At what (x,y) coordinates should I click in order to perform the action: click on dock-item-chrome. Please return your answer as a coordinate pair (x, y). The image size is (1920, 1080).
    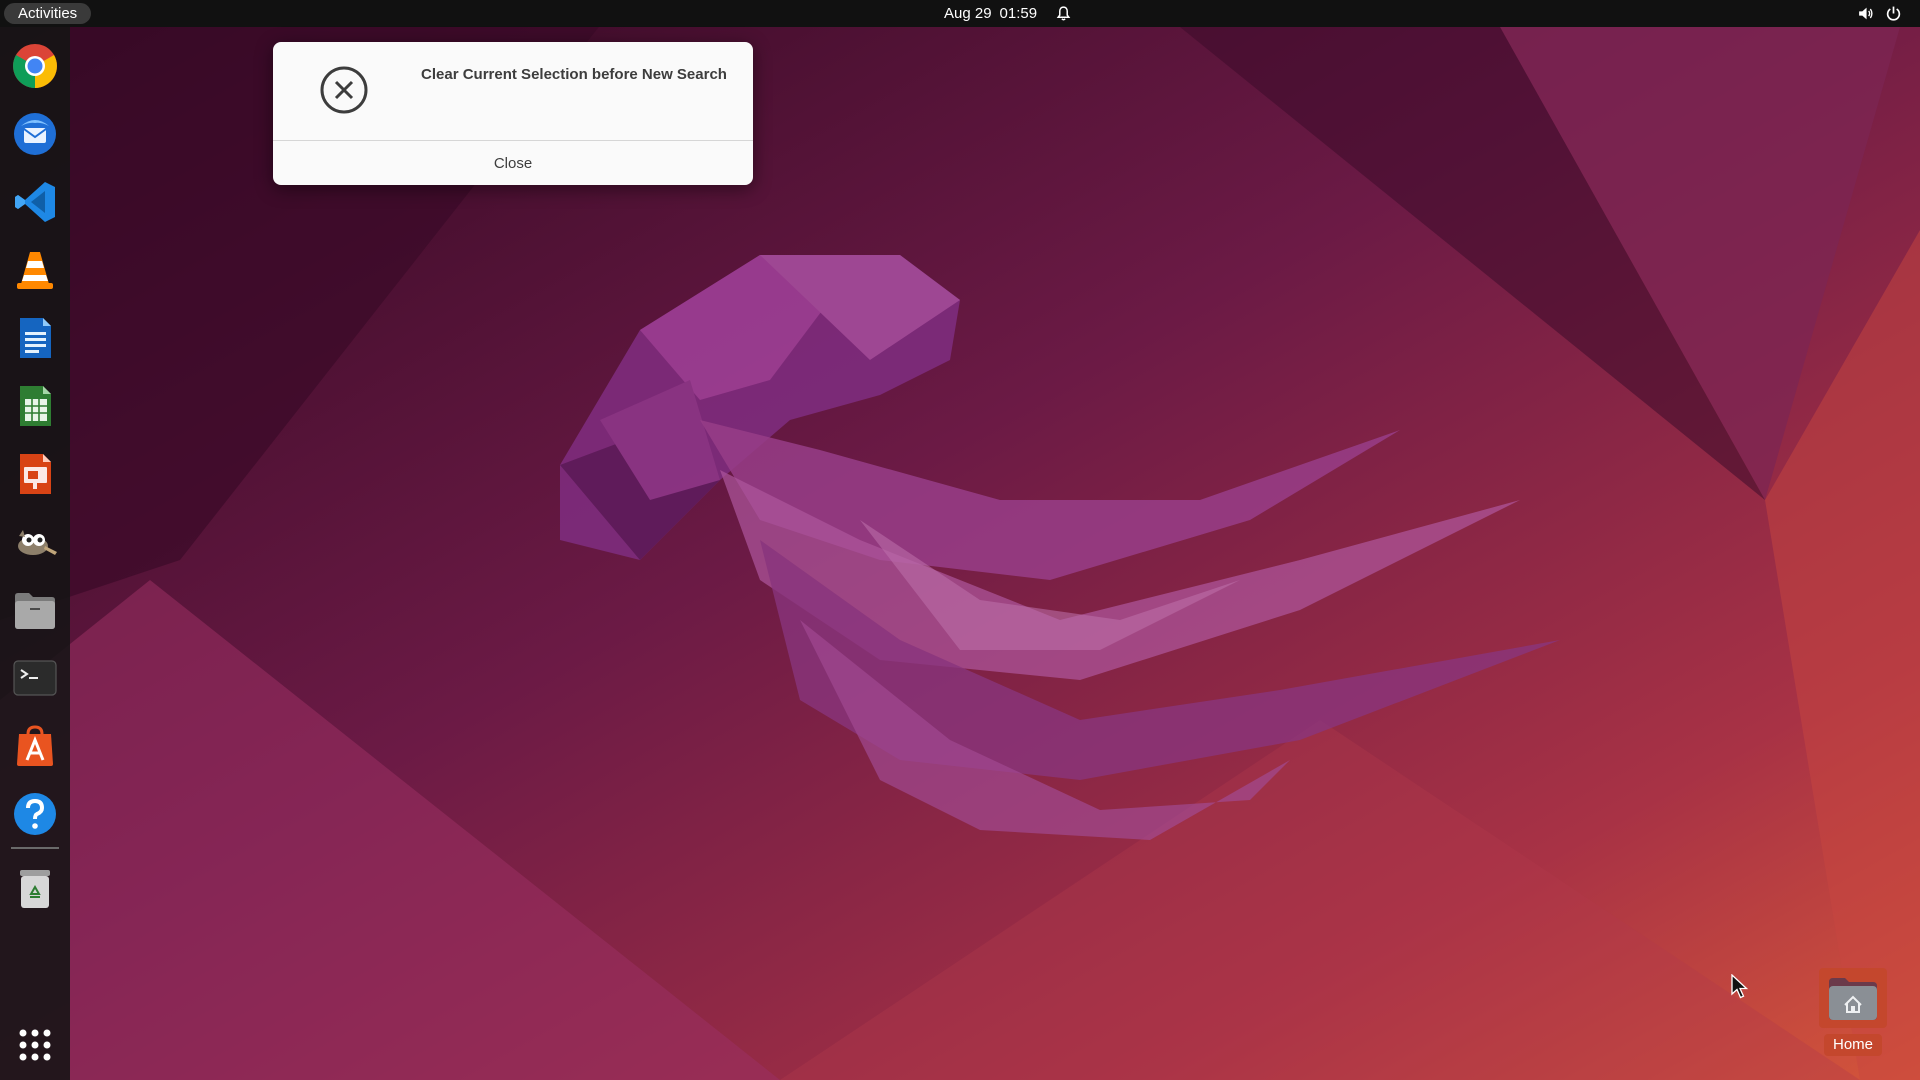
    Looking at the image, I should click on (35, 66).